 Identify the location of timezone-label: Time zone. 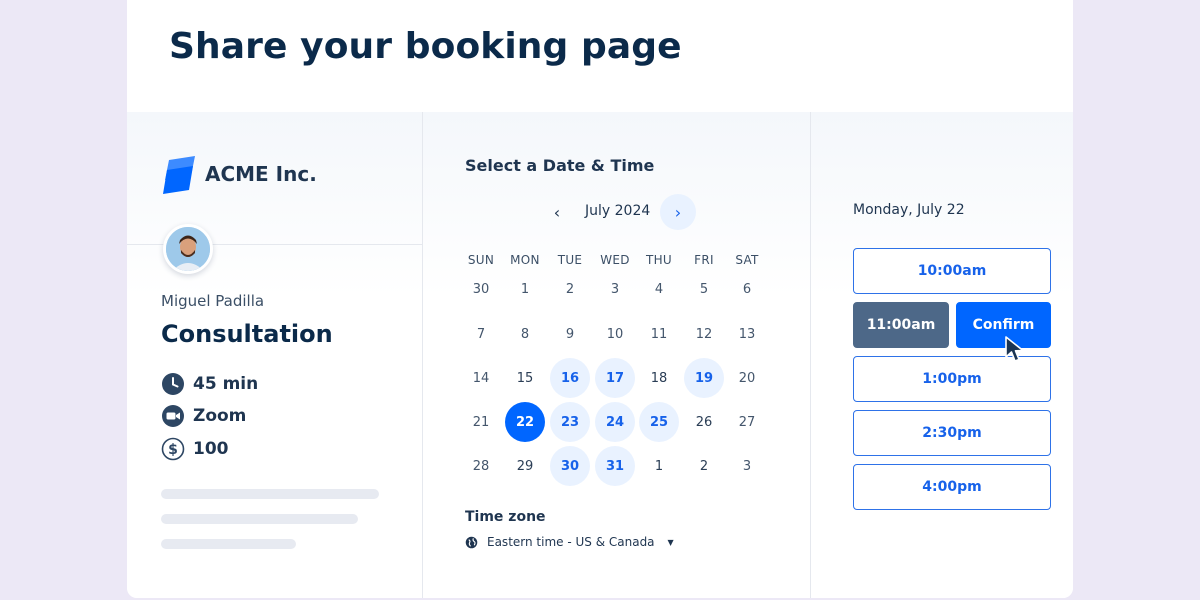
(505, 517).